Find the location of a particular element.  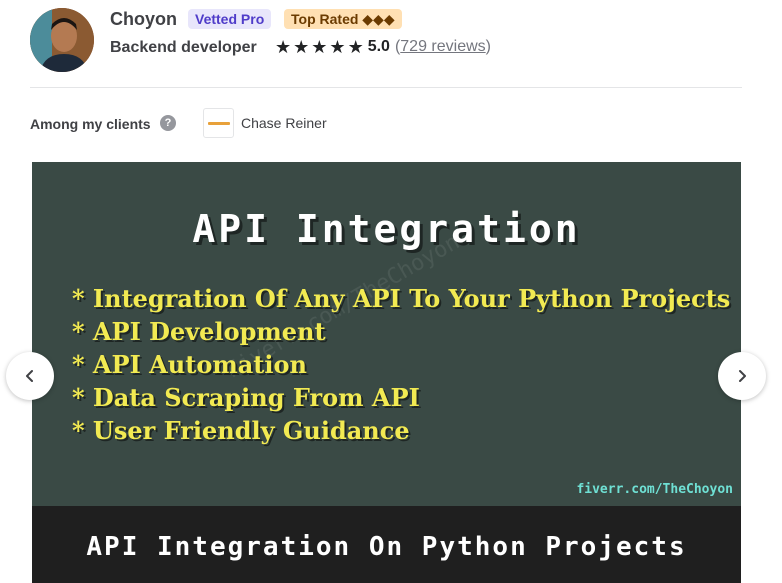

feature-item: User Friendly Guidance is located at coordinates (401, 430).